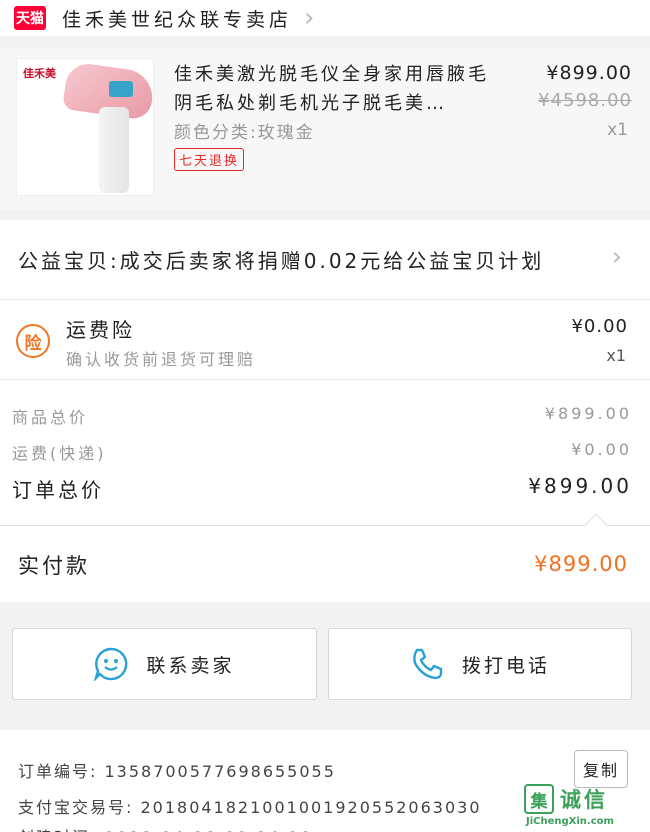 Image resolution: width=650 pixels, height=832 pixels. What do you see at coordinates (325, 557) in the screenshot?
I see `amount-paid-row: 实付款 ¥899.00` at bounding box center [325, 557].